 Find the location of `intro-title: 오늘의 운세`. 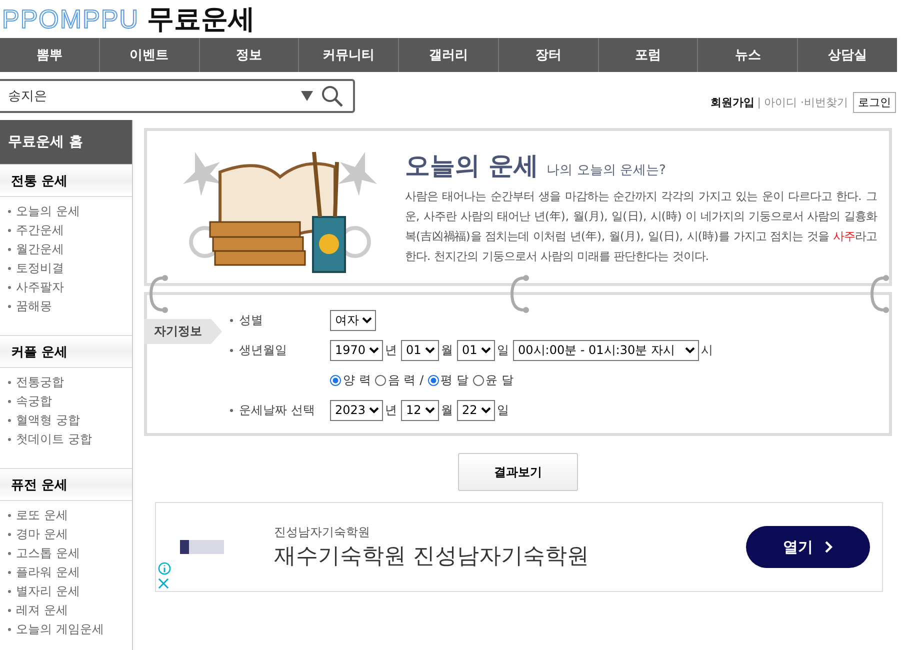

intro-title: 오늘의 운세 is located at coordinates (472, 166).